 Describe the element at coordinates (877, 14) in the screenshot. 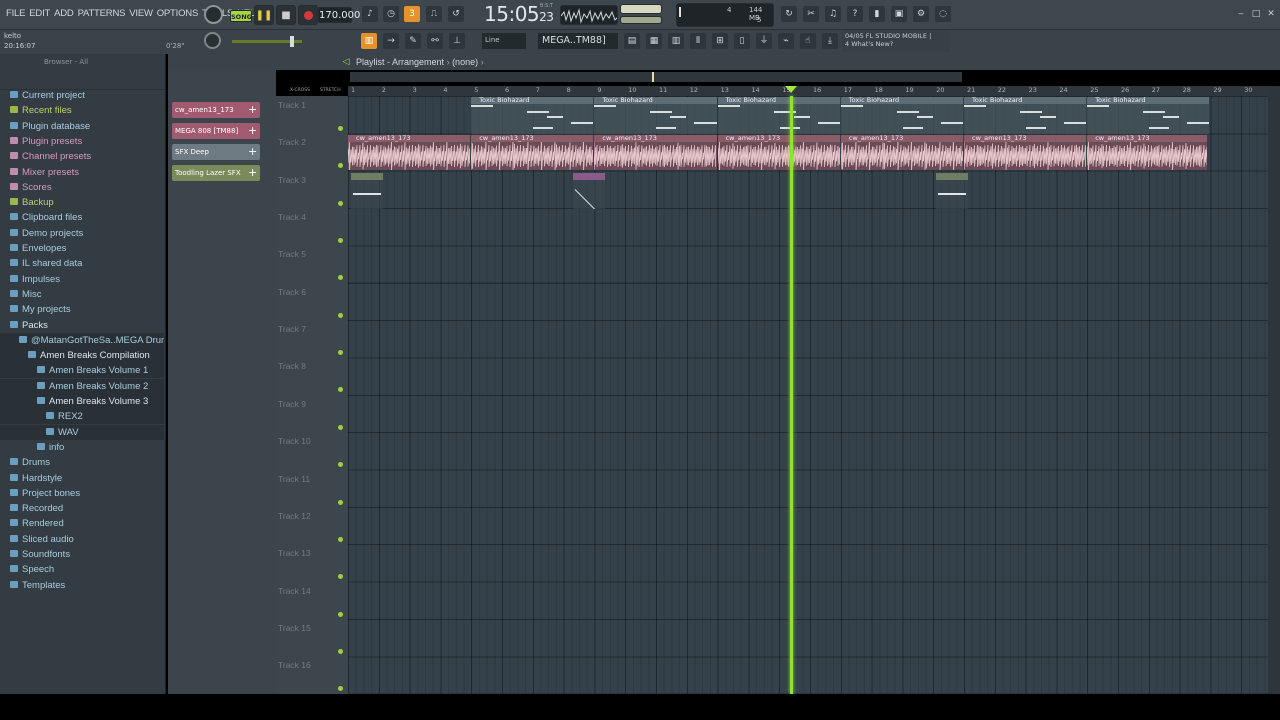

I see `info-icon: ▮` at that location.